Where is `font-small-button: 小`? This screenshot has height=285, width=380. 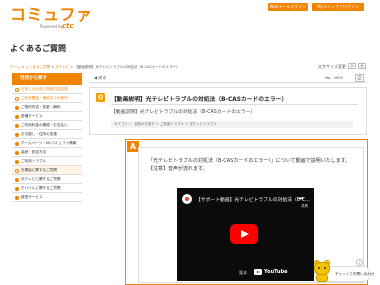
font-small-button: 小 is located at coordinates (352, 66).